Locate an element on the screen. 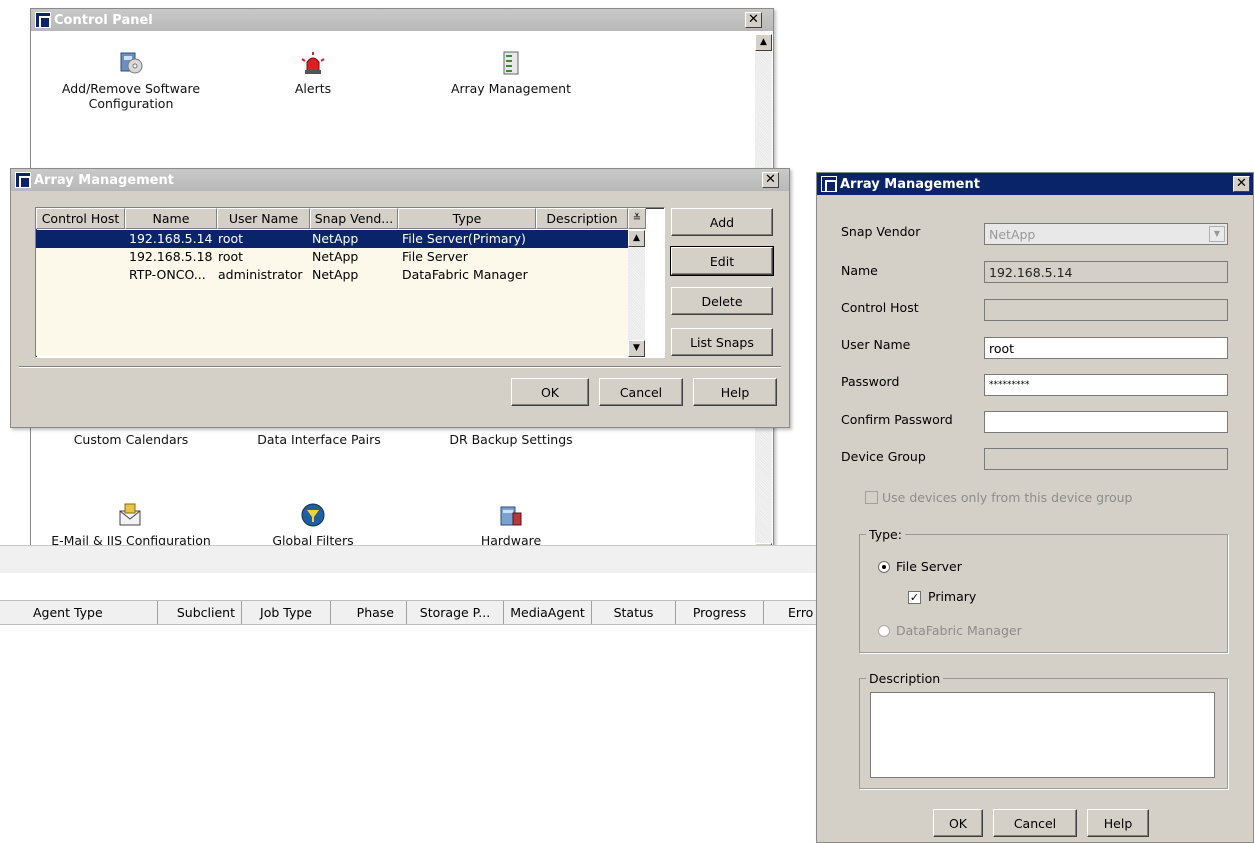  confirm-password-field is located at coordinates (1106, 422).